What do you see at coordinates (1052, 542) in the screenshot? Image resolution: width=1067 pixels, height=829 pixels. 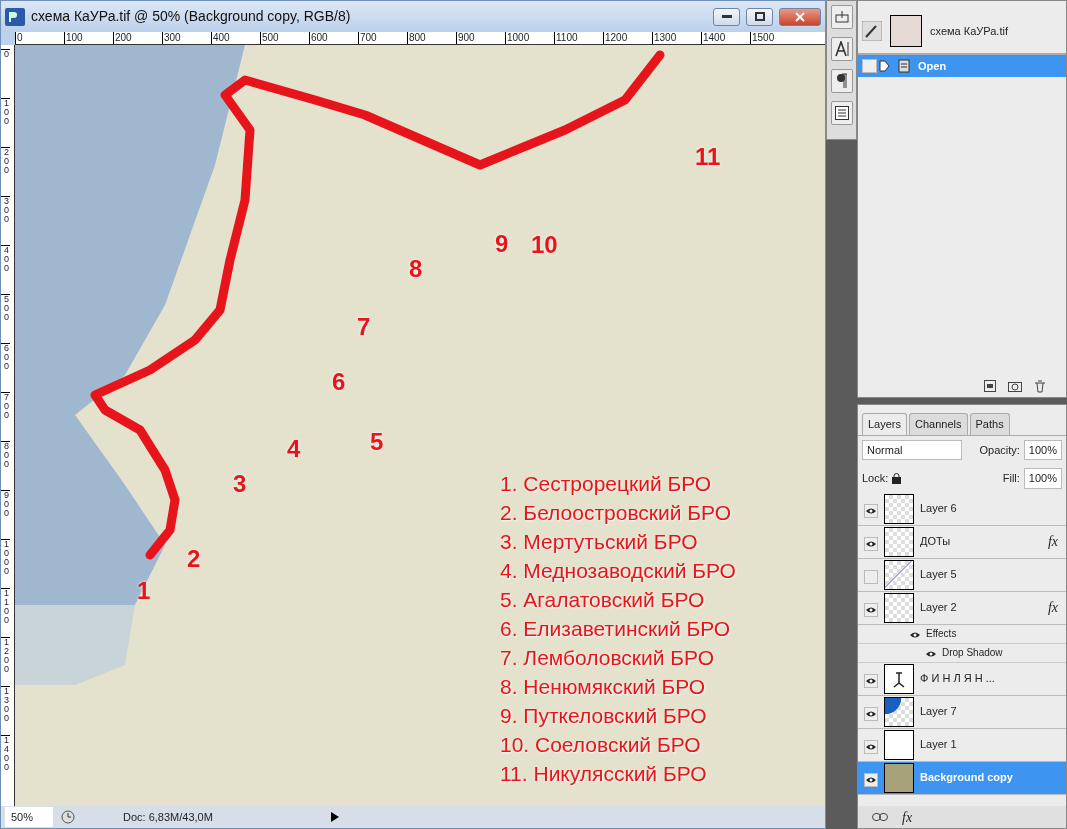 I see `effects-label: fx` at bounding box center [1052, 542].